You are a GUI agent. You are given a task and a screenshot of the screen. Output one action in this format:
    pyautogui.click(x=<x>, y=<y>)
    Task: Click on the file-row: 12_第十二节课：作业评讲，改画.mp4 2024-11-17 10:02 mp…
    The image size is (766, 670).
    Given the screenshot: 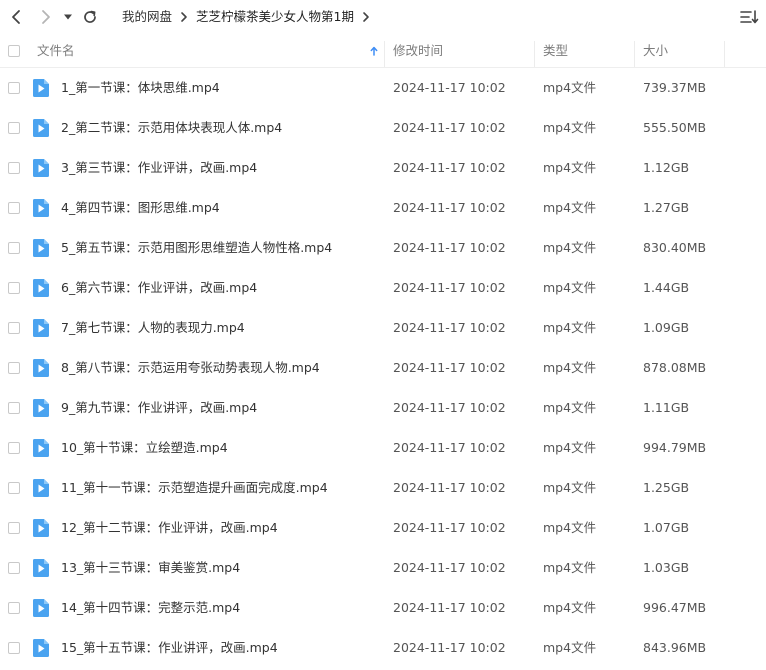 What is the action you would take?
    pyautogui.click(x=383, y=528)
    